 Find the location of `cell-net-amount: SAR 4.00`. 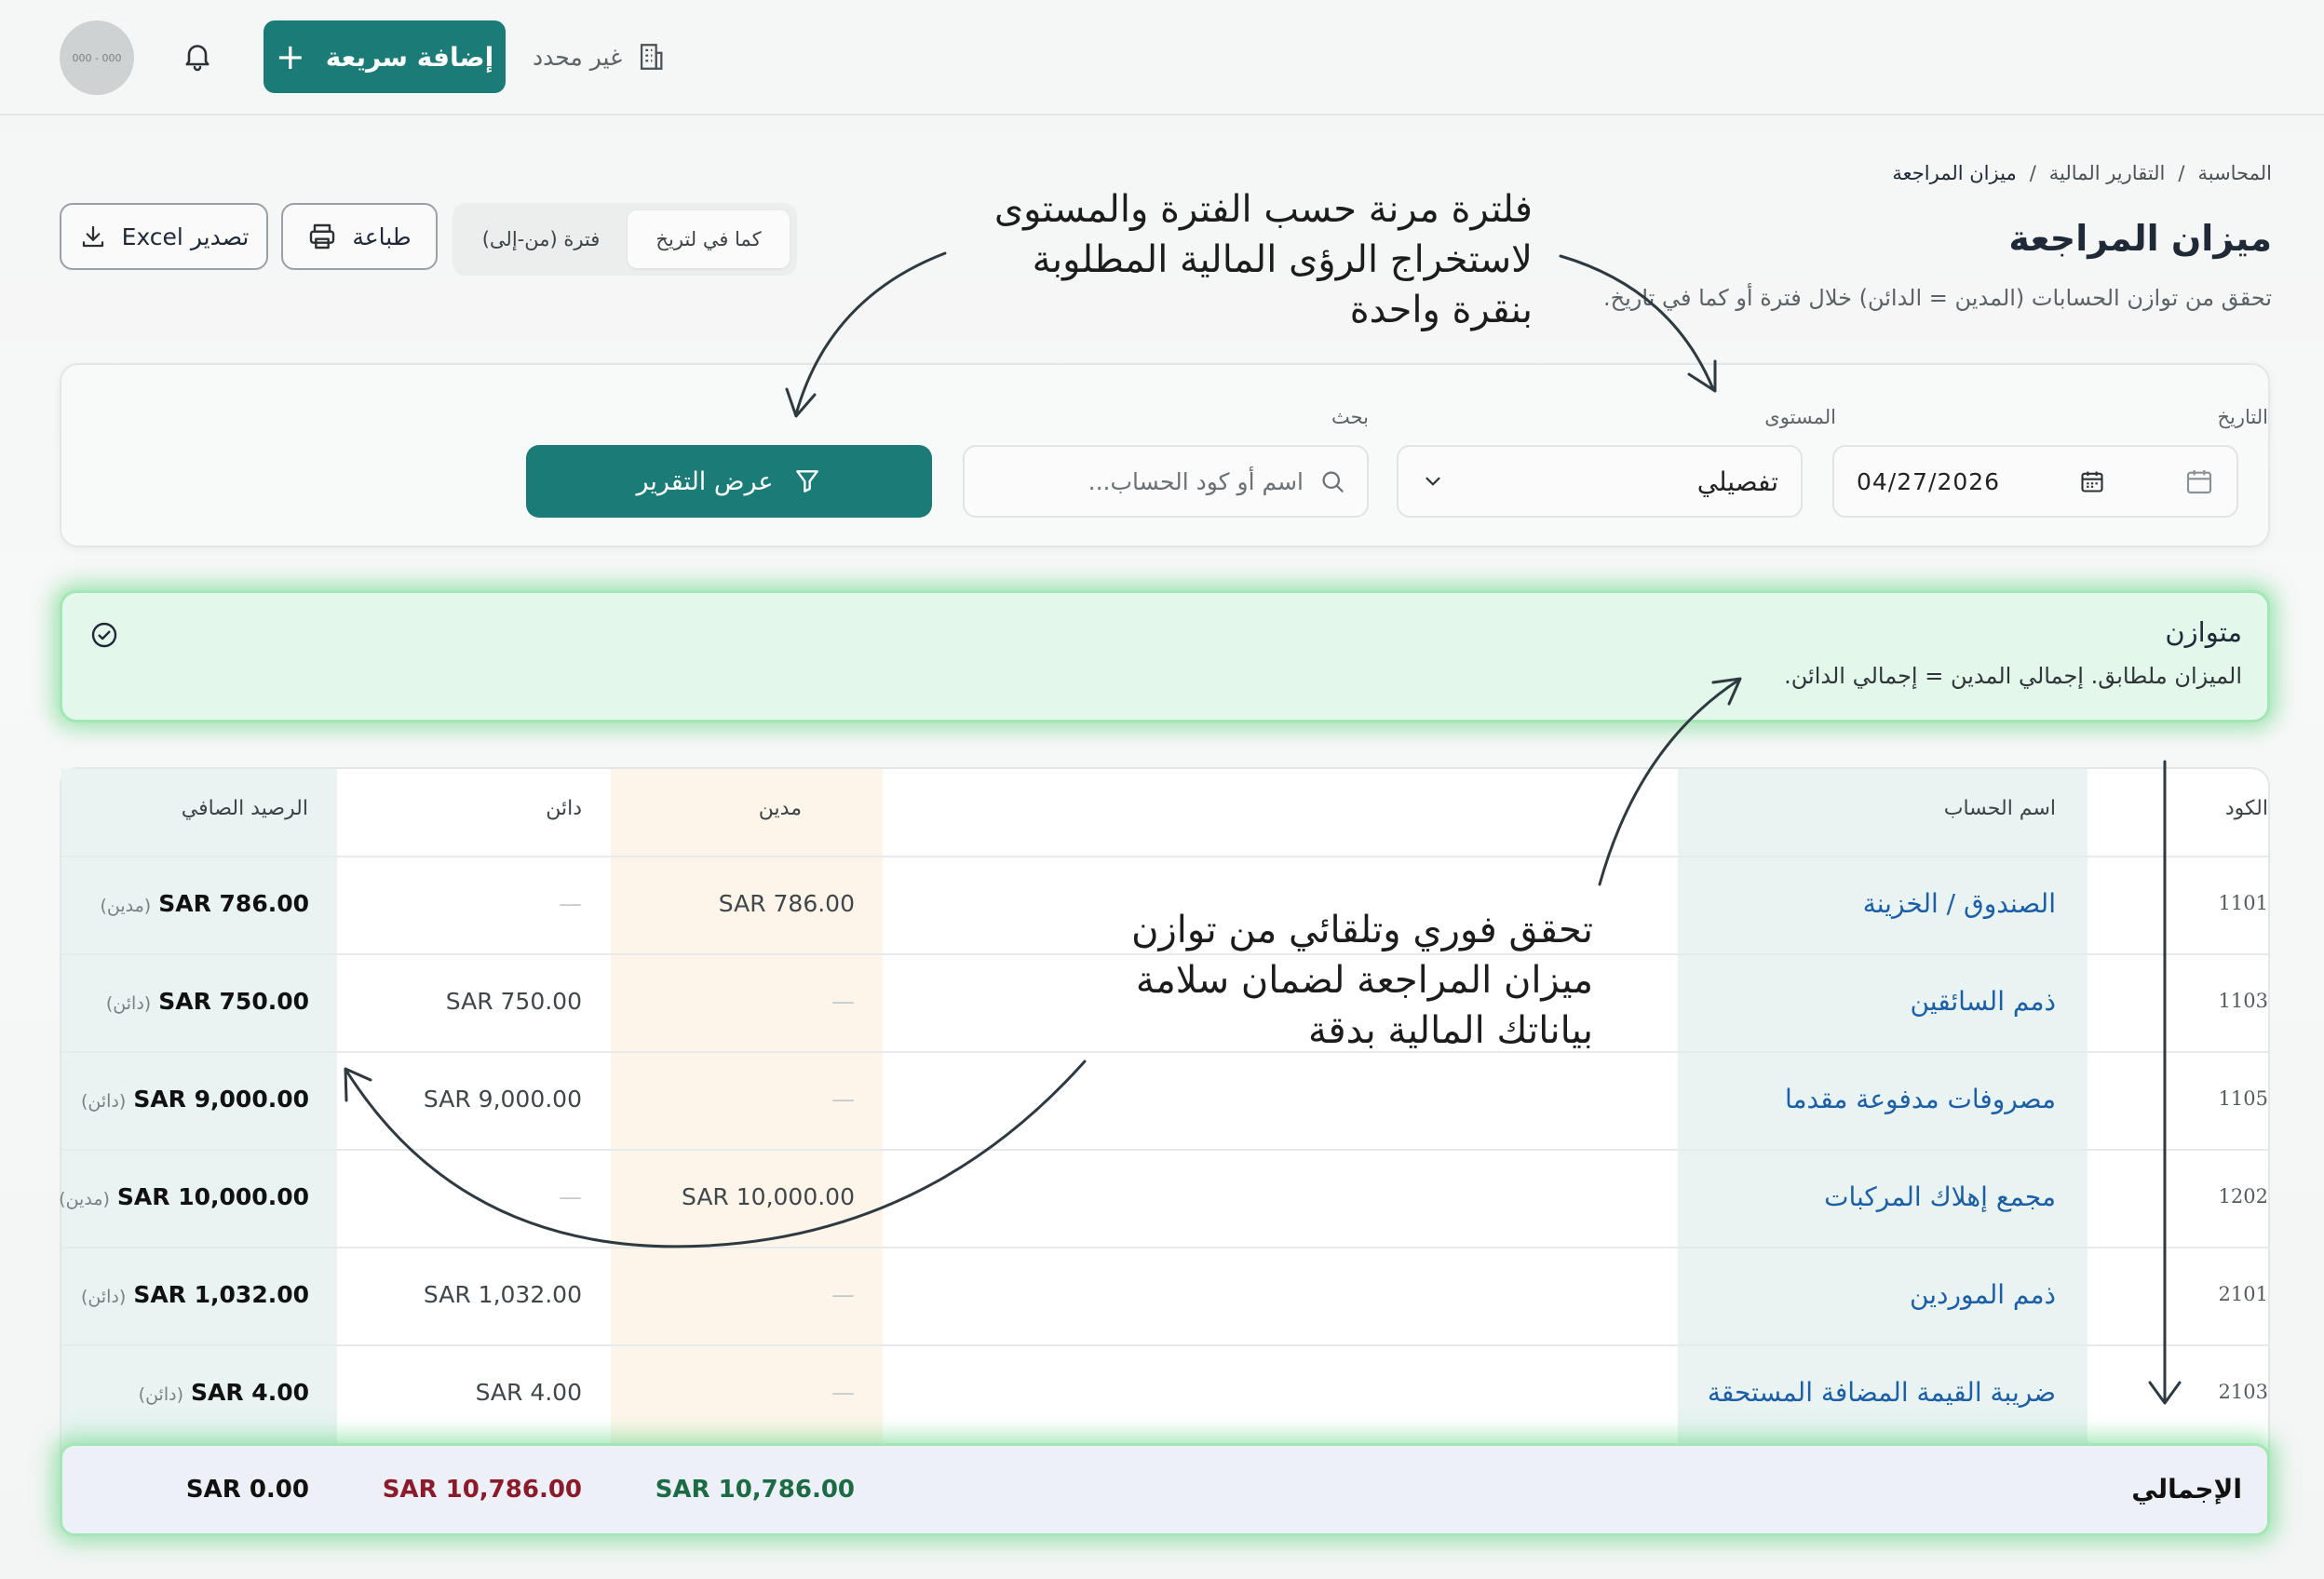

cell-net-amount: SAR 4.00 is located at coordinates (250, 1392).